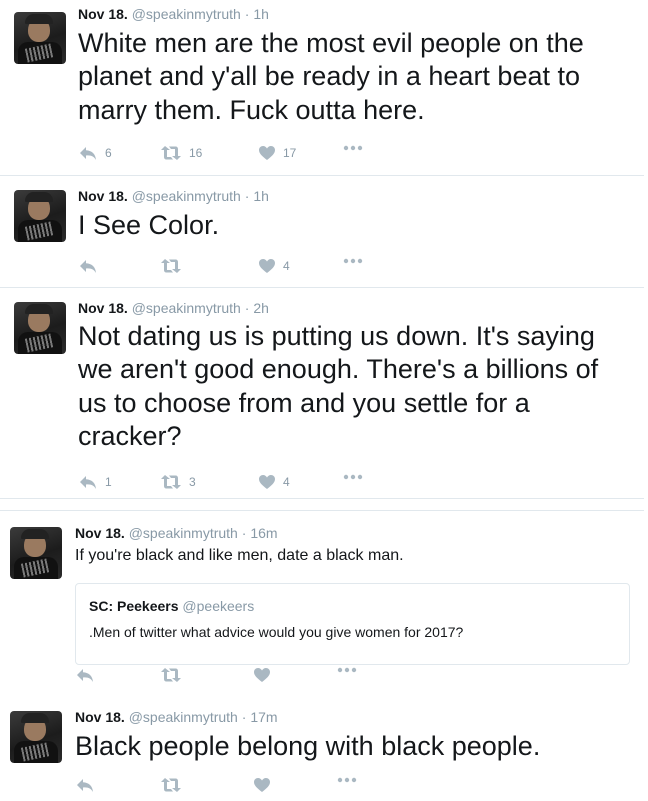 Image resolution: width=648 pixels, height=801 pixels. I want to click on reply-button: 1, so click(95, 482).